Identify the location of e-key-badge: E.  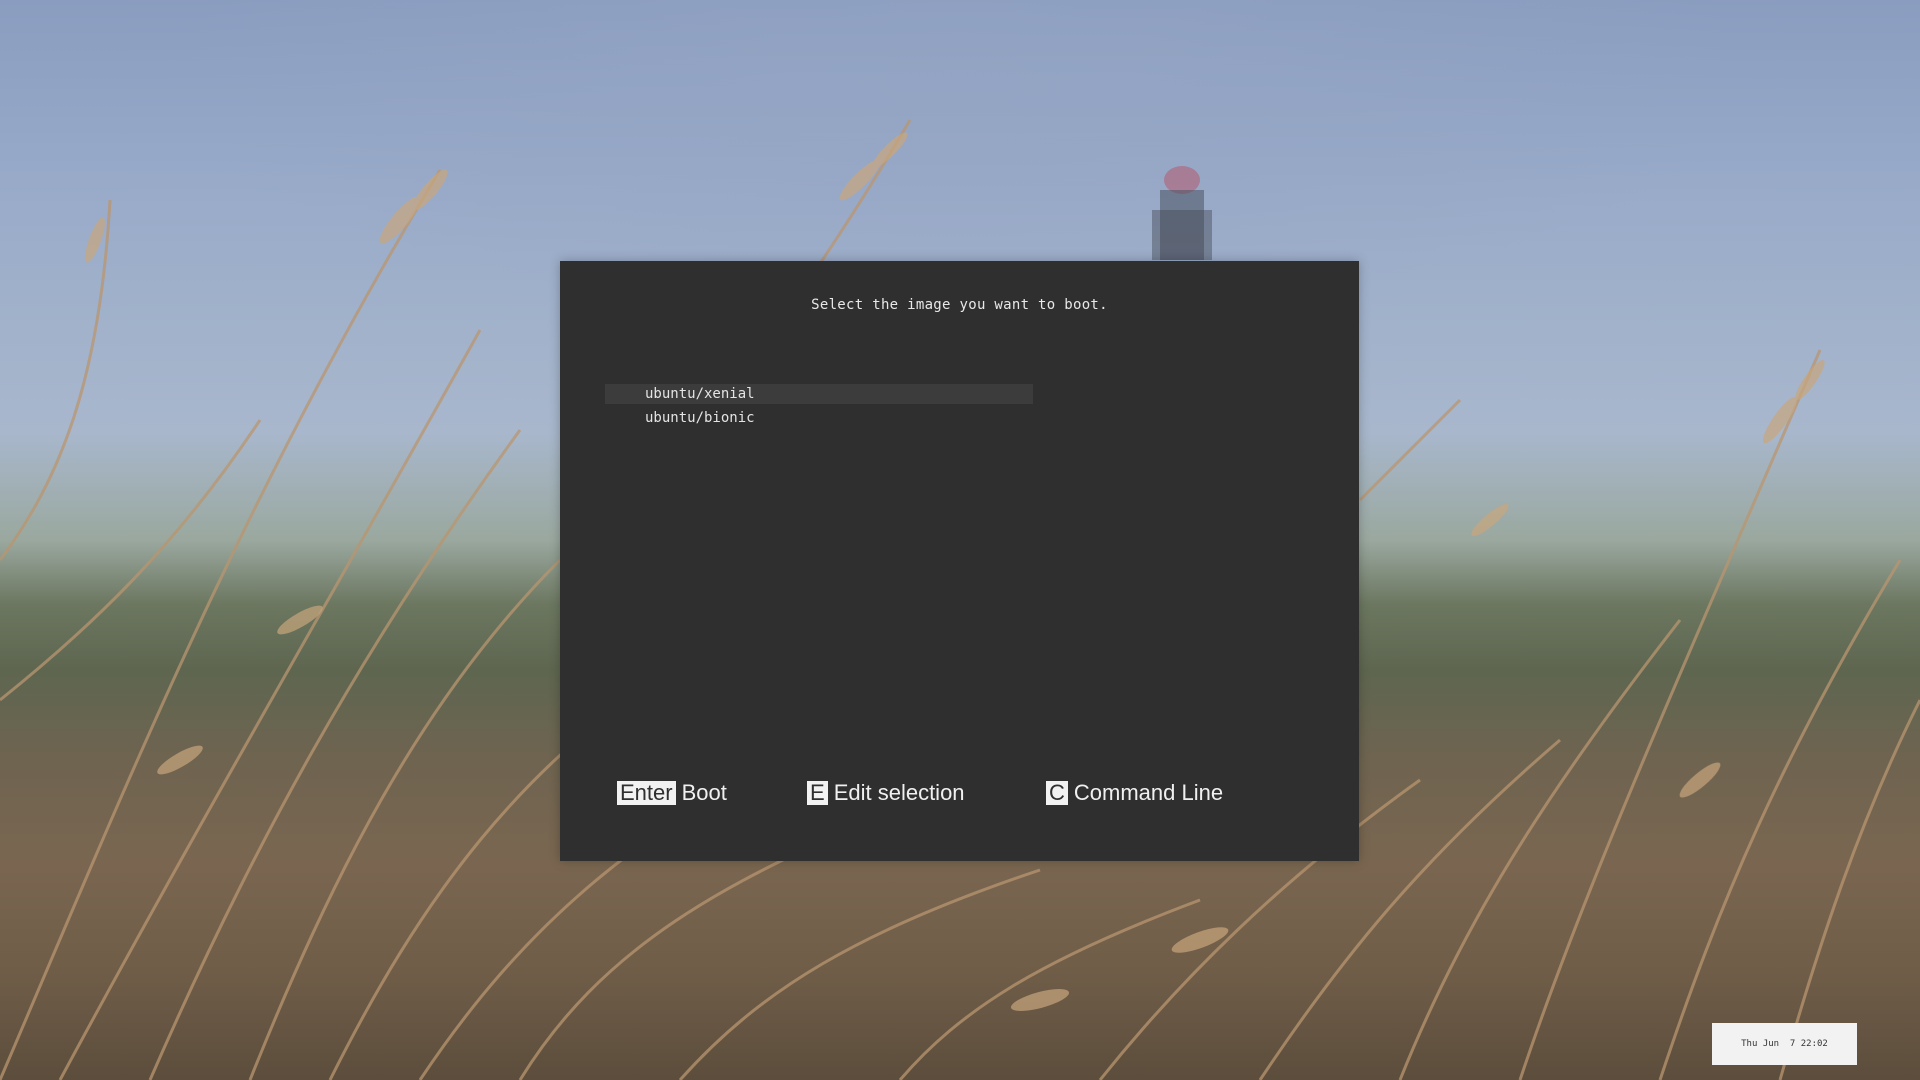
(817, 793).